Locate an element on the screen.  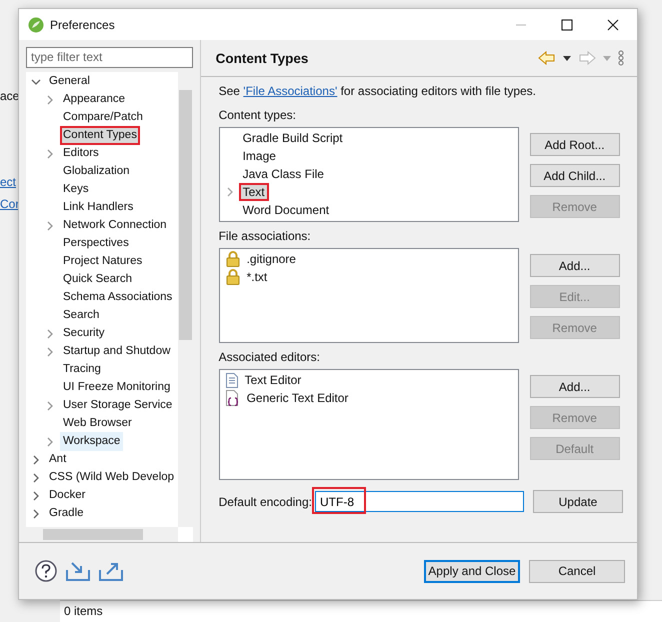
encoding-label: Default encoding: is located at coordinates (265, 501).